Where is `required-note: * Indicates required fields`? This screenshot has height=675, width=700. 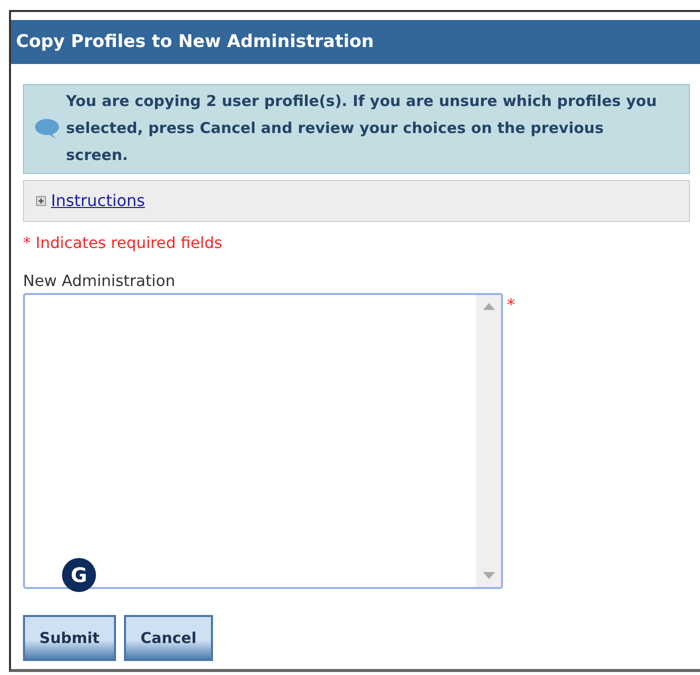
required-note: * Indicates required fields is located at coordinates (123, 243).